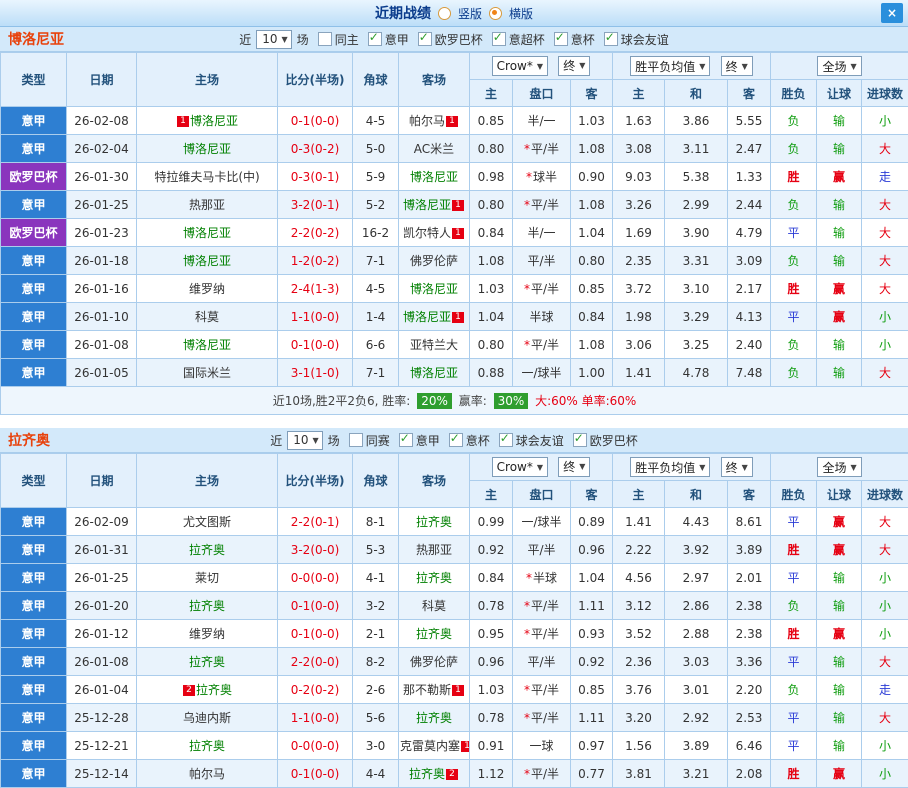 This screenshot has width=908, height=788. I want to click on goals-result-cell: 小, so click(885, 634).